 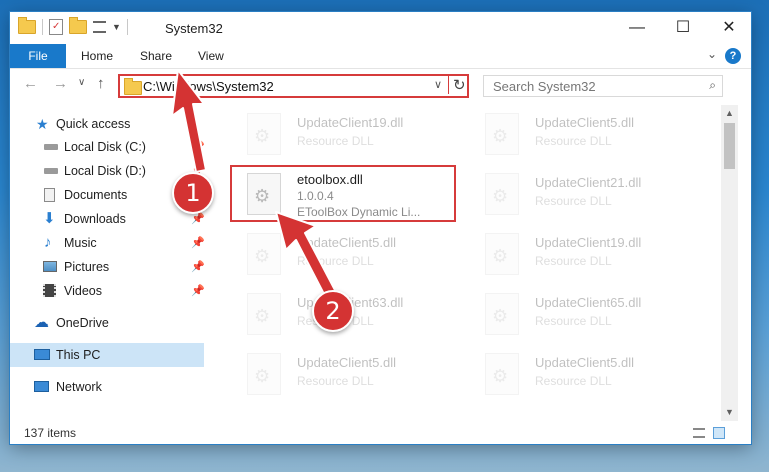 I want to click on arrow-2-shape, so click(x=306, y=255).